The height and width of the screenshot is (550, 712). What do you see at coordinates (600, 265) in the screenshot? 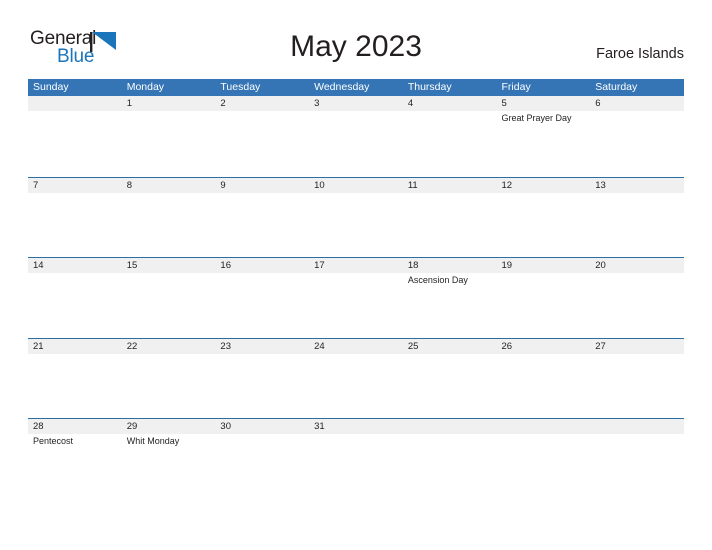
I see `day-number: 20` at bounding box center [600, 265].